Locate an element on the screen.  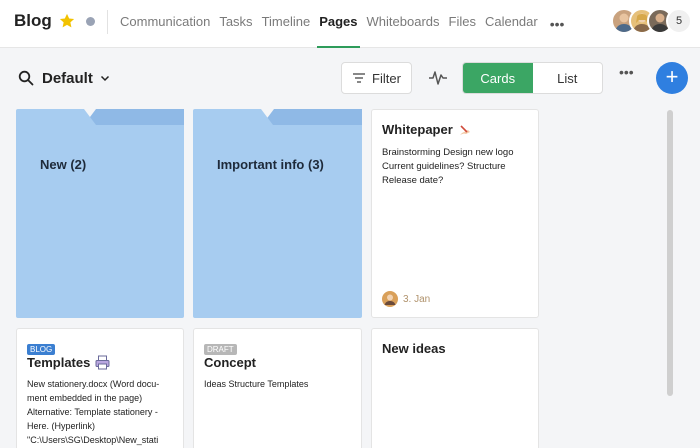
card-text-line: "C:\Users\SG\Desktop\New_stati is located at coordinates (93, 440).